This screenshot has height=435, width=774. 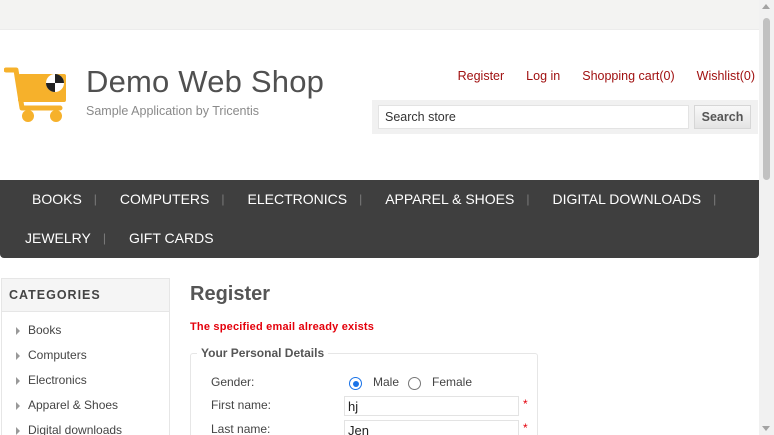 I want to click on menu-item-jewelry: JEWELRY, so click(x=51, y=238).